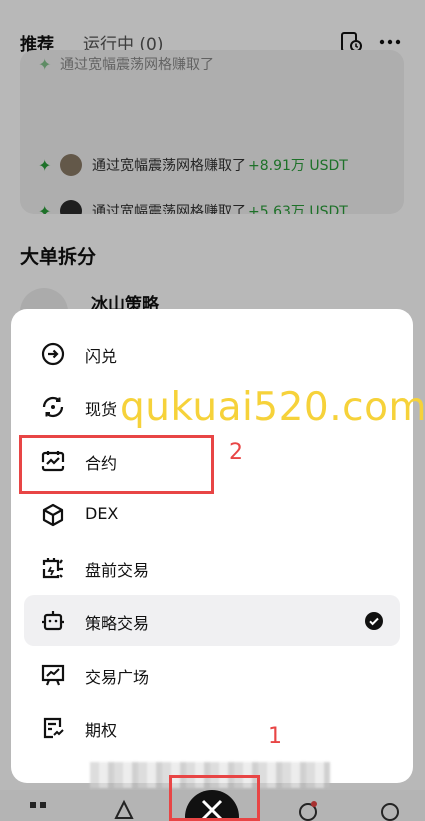 The height and width of the screenshot is (821, 425). Describe the element at coordinates (212, 620) in the screenshot. I see `menu-item-strategy-trading: 策略交易` at that location.